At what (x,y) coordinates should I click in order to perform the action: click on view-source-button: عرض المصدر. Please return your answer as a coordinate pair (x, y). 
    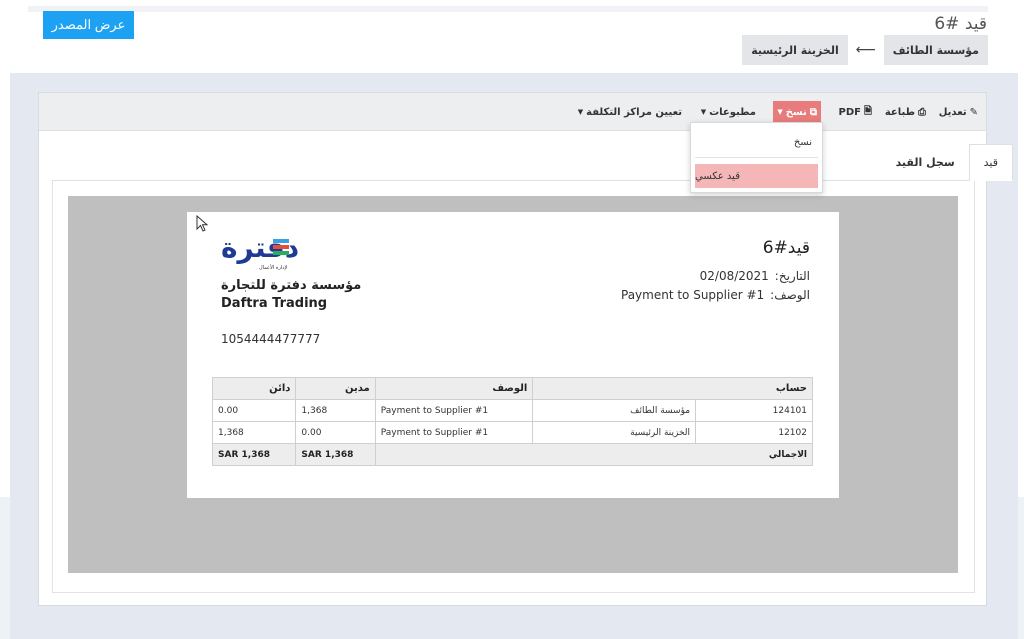
    Looking at the image, I should click on (88, 25).